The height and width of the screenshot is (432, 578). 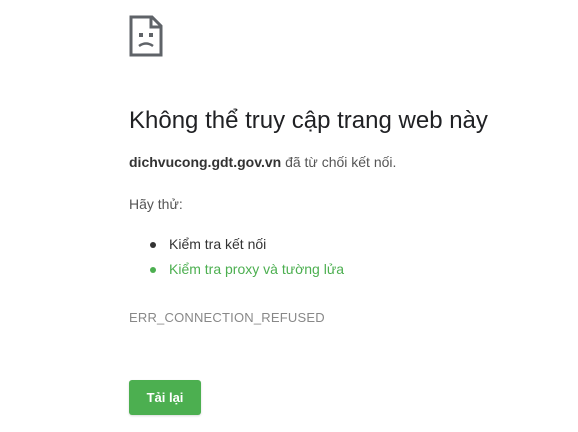 I want to click on sad-page-icon, so click(x=146, y=36).